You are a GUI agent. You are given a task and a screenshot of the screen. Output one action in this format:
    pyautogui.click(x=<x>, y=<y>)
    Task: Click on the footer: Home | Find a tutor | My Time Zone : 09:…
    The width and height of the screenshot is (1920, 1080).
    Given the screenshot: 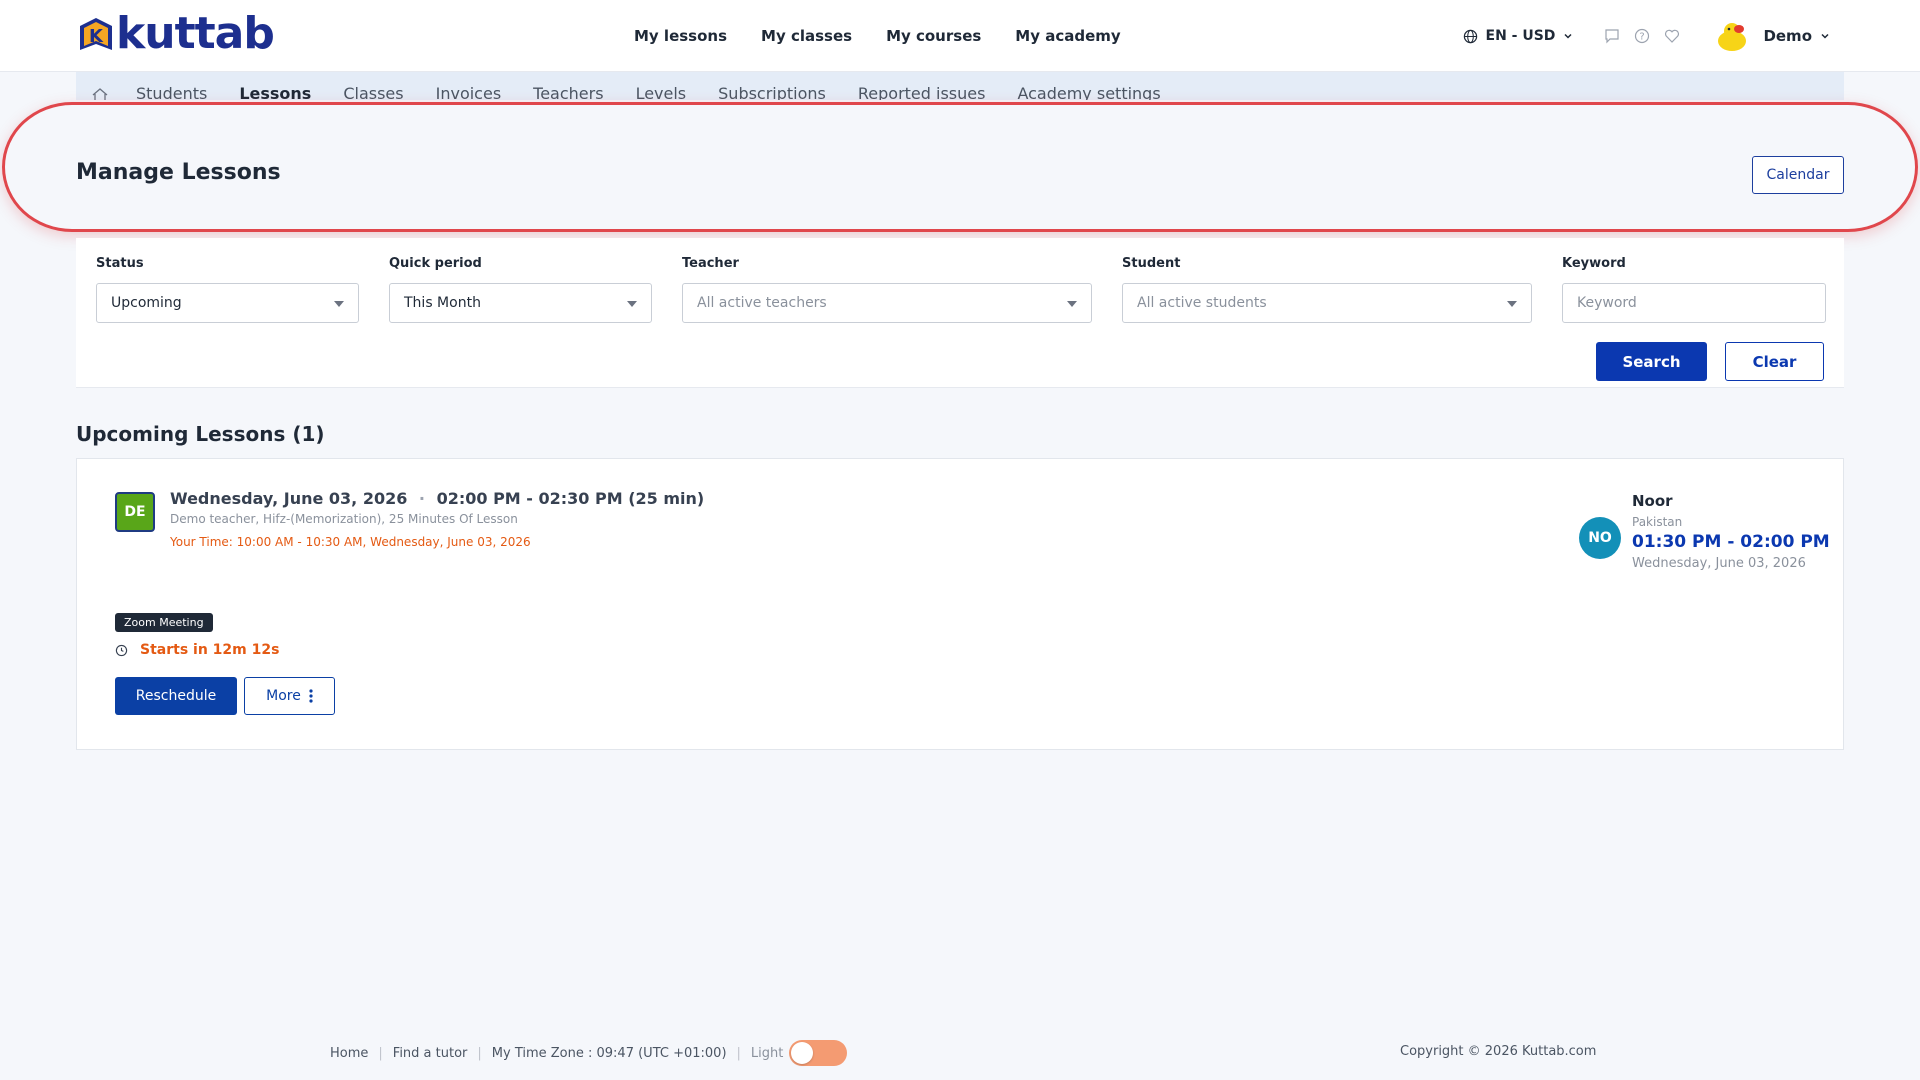 What is the action you would take?
    pyautogui.click(x=589, y=1053)
    